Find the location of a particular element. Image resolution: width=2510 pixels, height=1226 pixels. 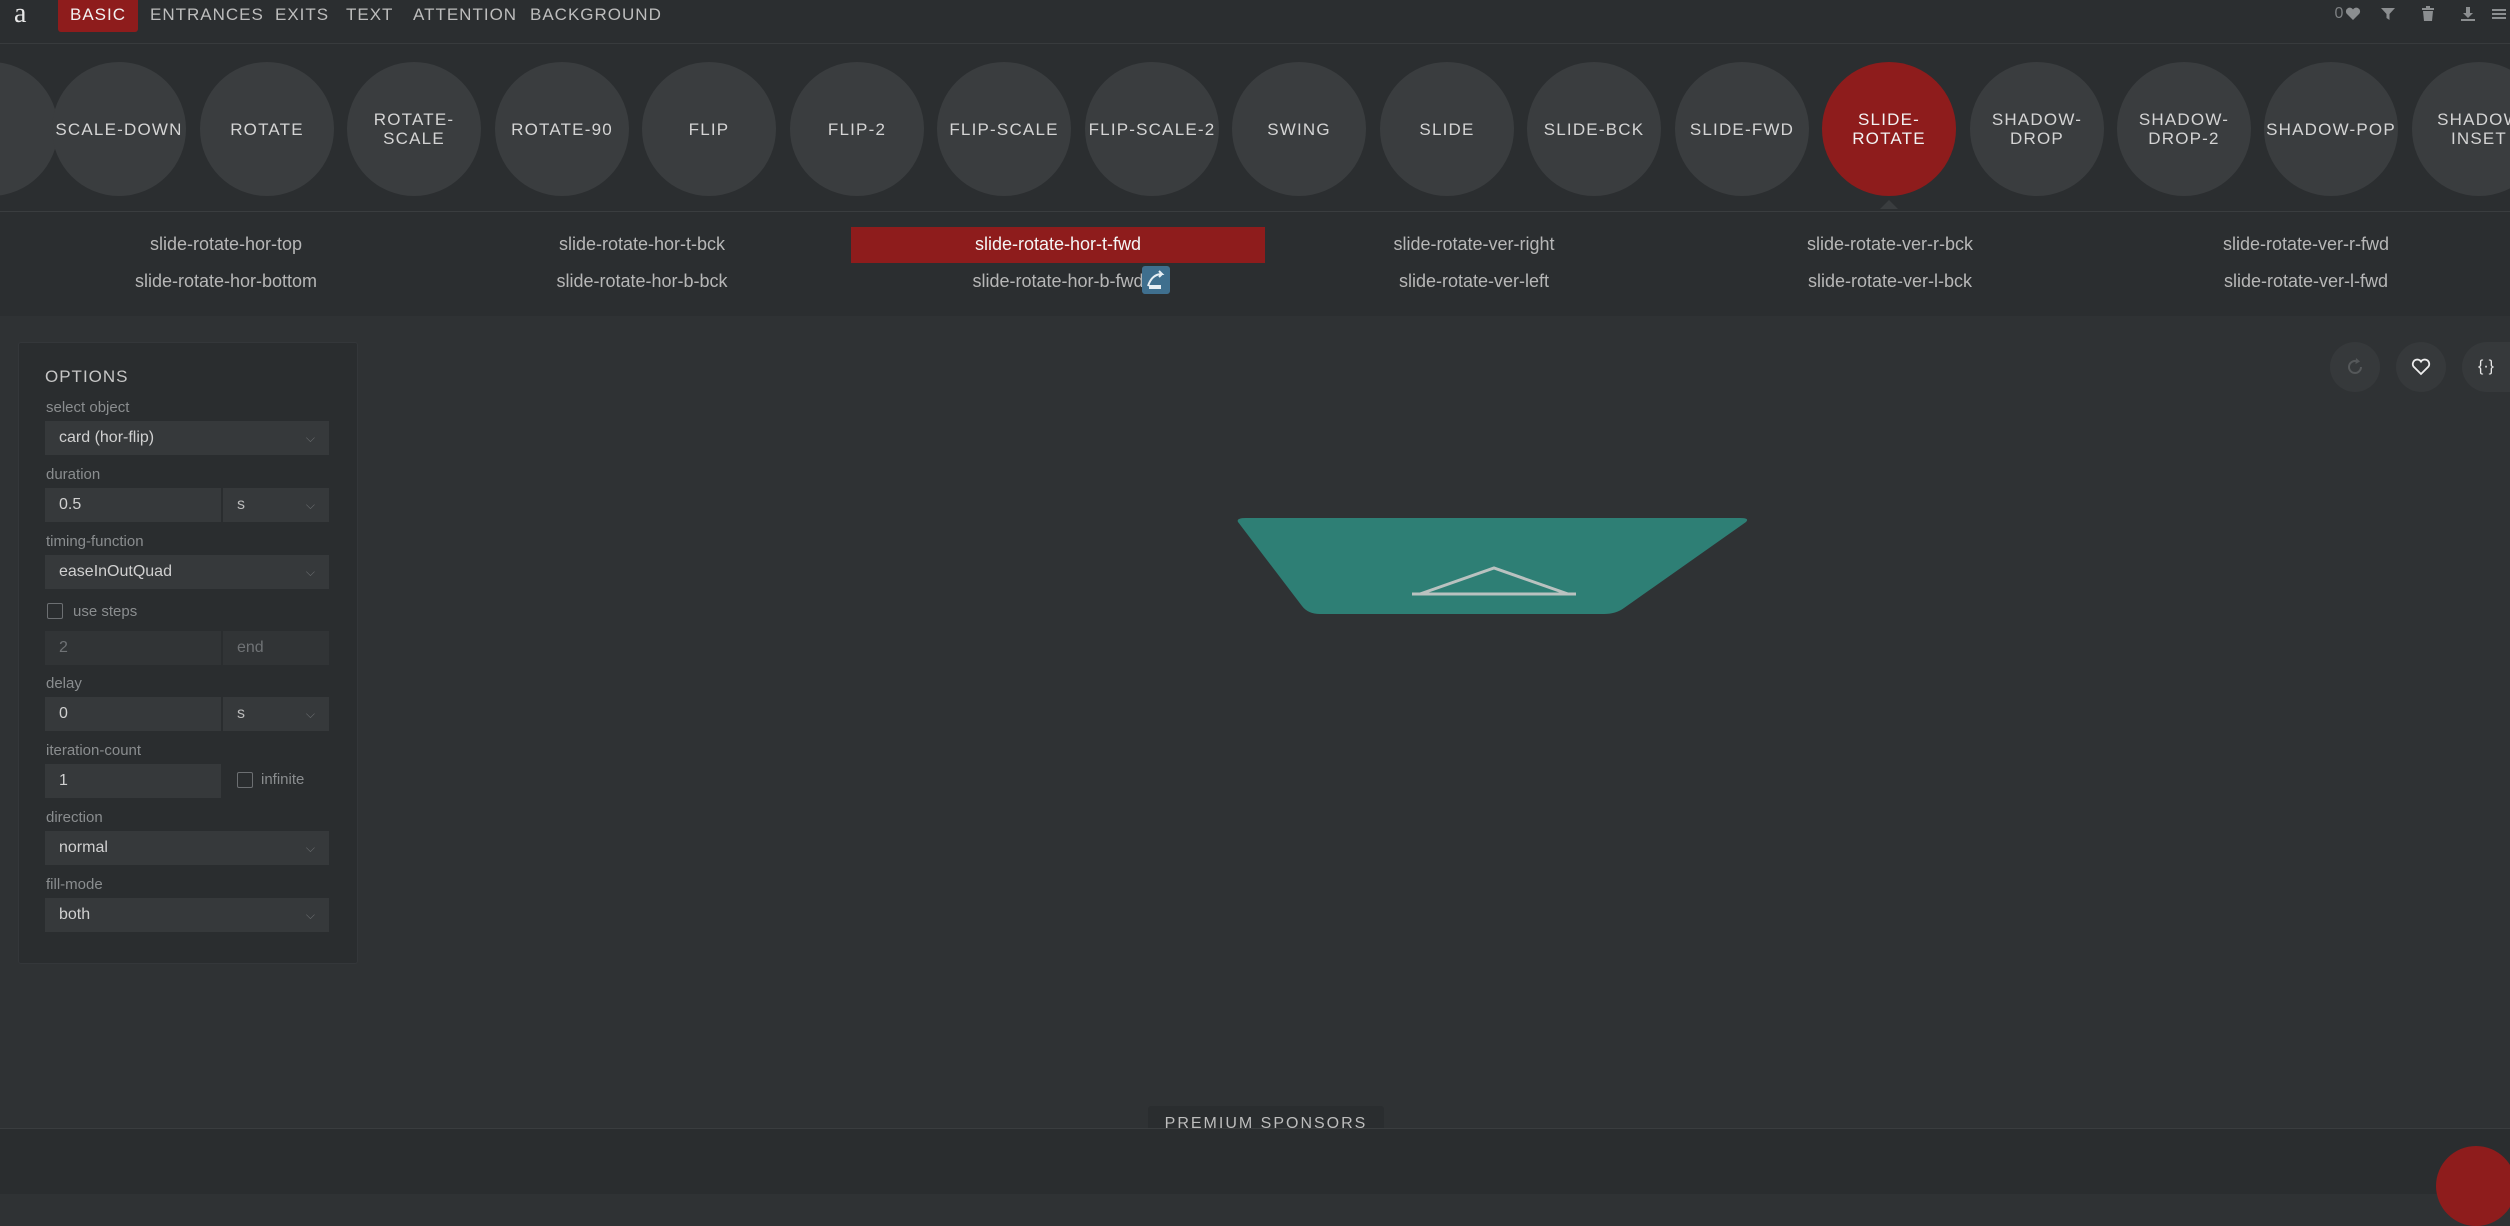

variant-item: slide-rotate-ver-l-fwd is located at coordinates (2304, 282).